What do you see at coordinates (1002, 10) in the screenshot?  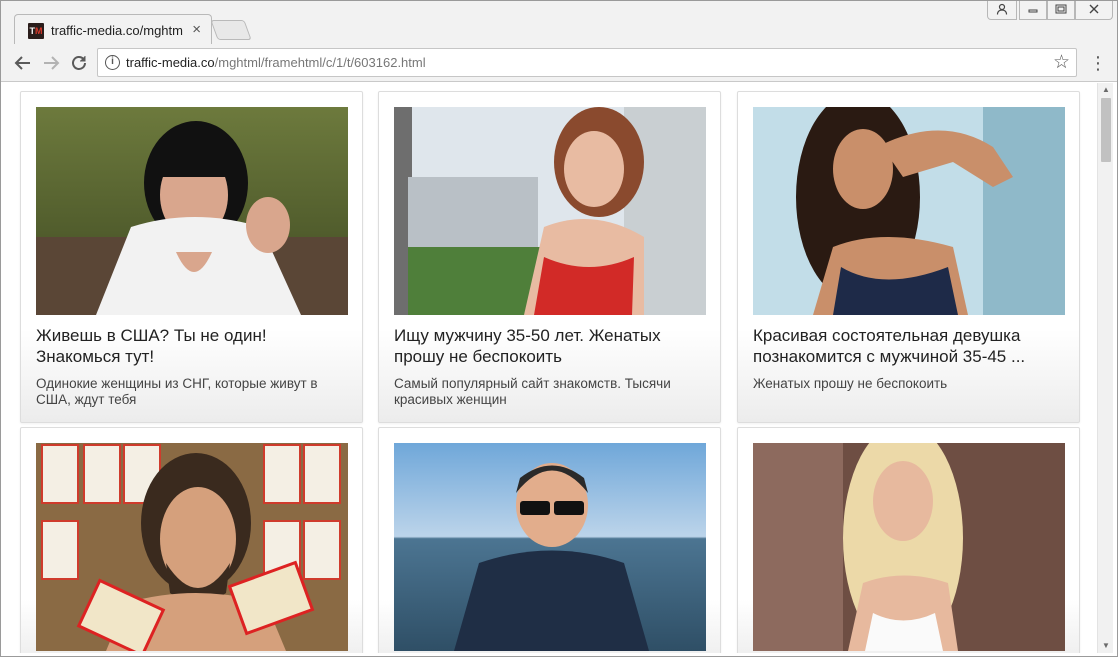 I see `profile-icon` at bounding box center [1002, 10].